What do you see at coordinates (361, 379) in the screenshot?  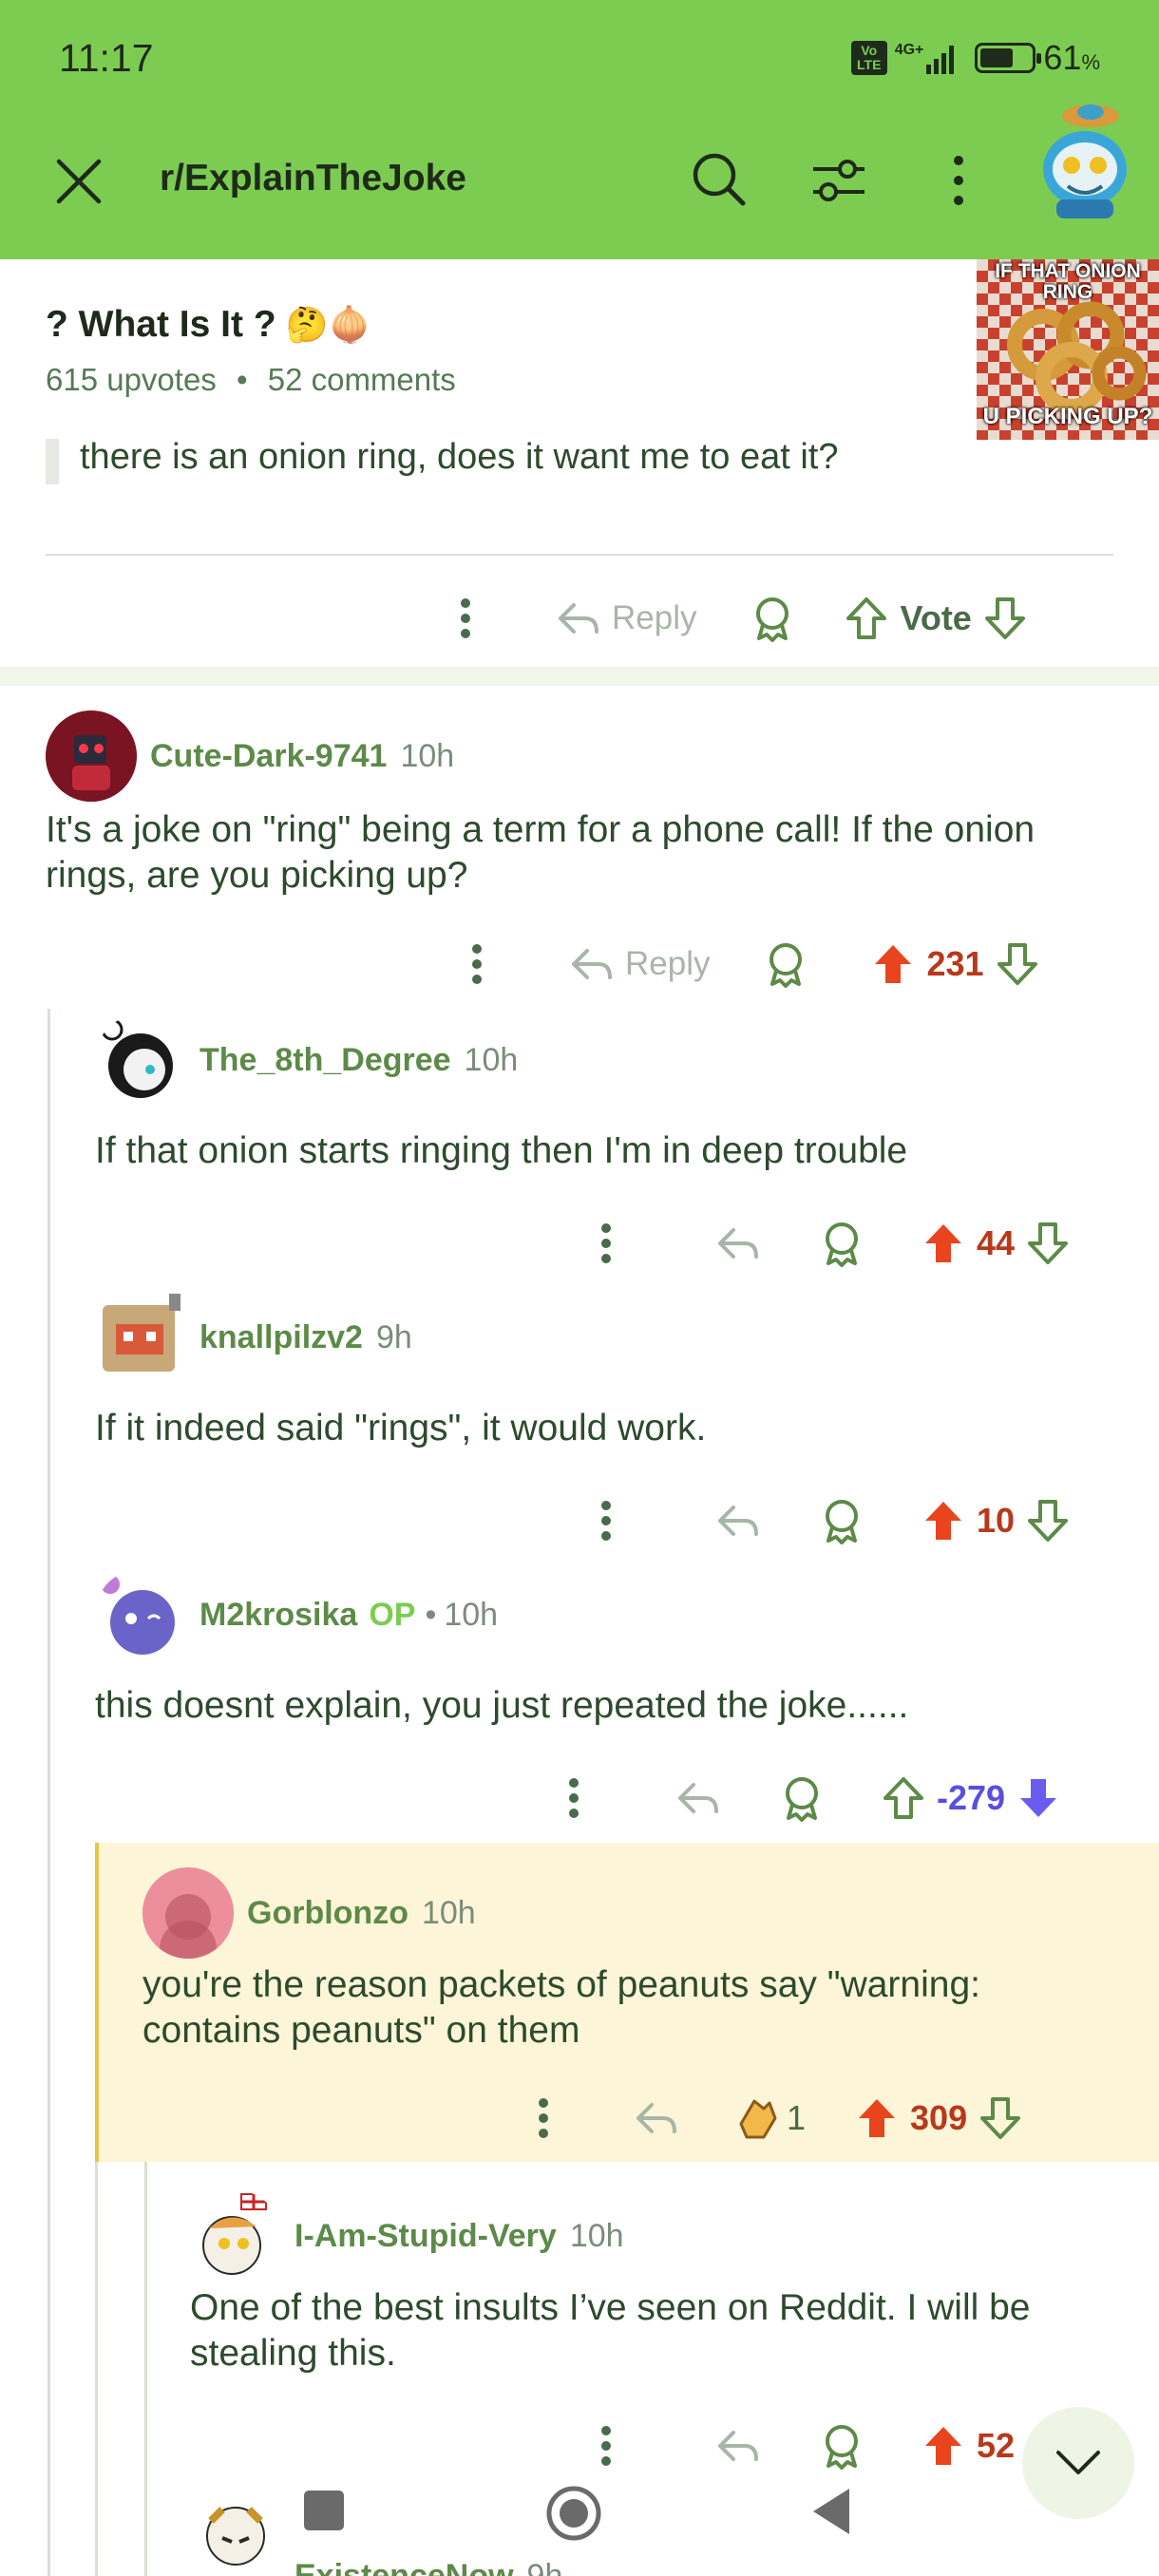 I see `post-comment-count: 52 comments` at bounding box center [361, 379].